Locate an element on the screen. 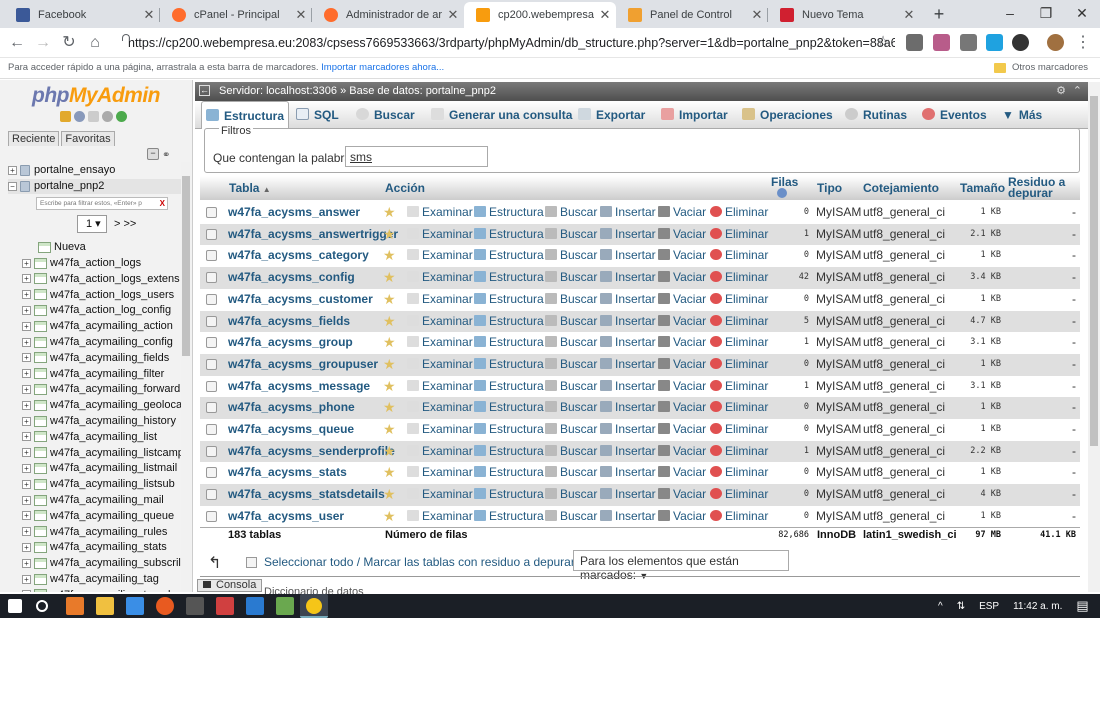  reload-button: ↻ is located at coordinates (69, 43).